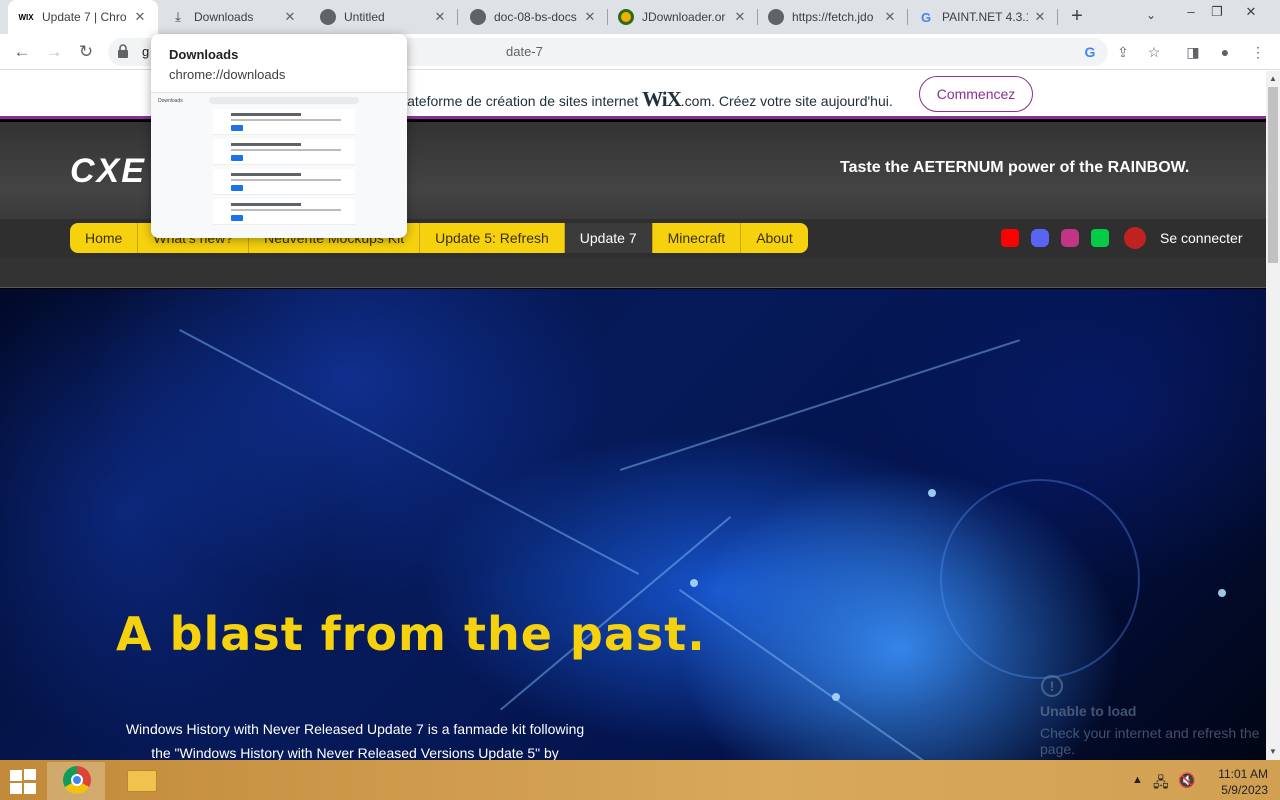  What do you see at coordinates (1273, 415) in the screenshot?
I see `page-scrollbar: ▲ ▼` at bounding box center [1273, 415].